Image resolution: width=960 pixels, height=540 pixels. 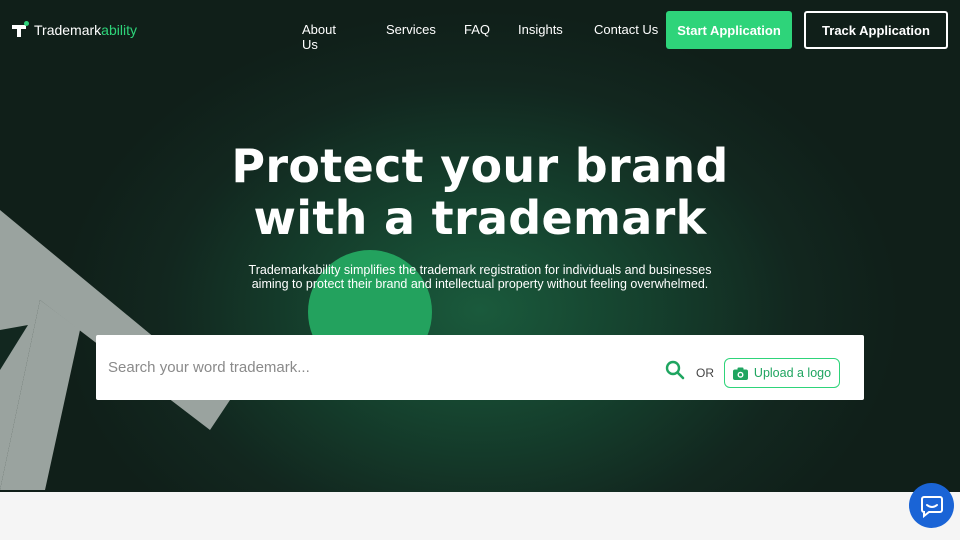 What do you see at coordinates (480, 218) in the screenshot?
I see `headline-line-2: with a trademark` at bounding box center [480, 218].